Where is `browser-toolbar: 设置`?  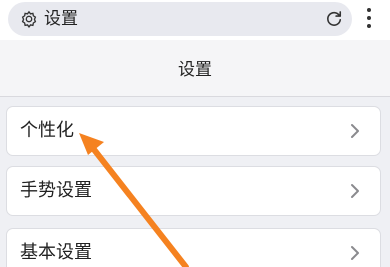 browser-toolbar: 设置 is located at coordinates (195, 20).